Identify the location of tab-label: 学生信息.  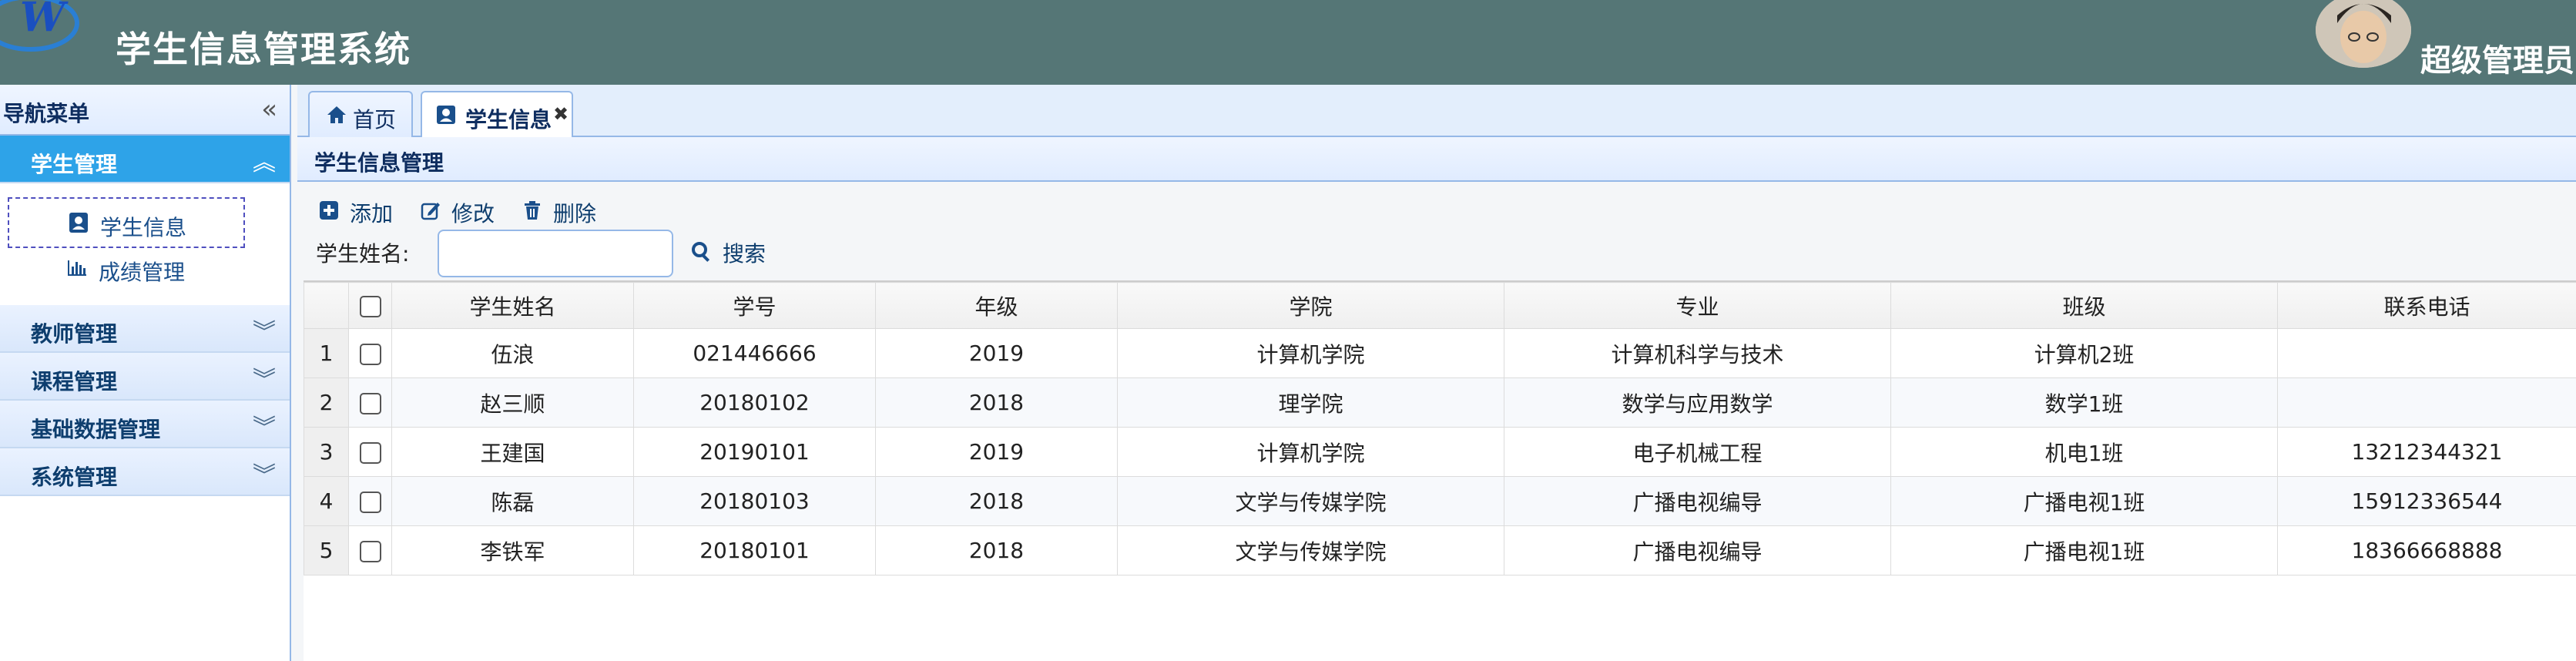
(508, 120).